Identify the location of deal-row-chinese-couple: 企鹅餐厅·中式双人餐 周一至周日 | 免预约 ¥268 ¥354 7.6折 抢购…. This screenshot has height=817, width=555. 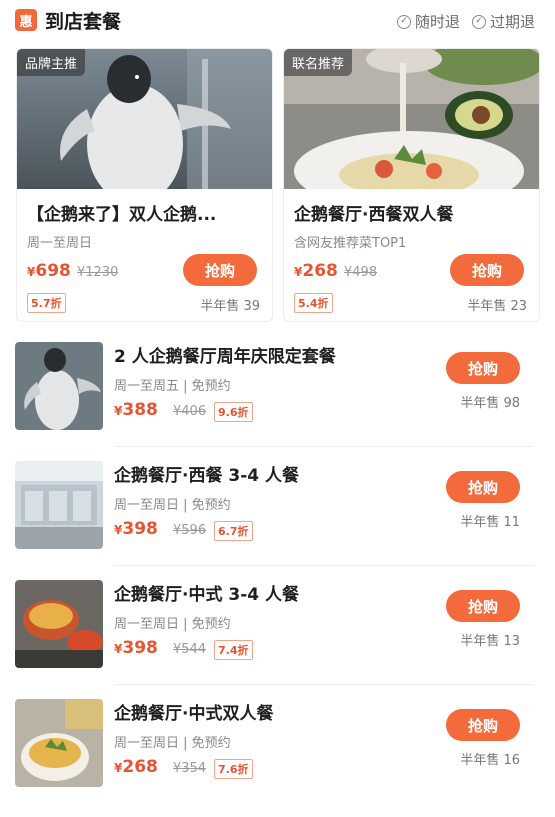
(277, 758).